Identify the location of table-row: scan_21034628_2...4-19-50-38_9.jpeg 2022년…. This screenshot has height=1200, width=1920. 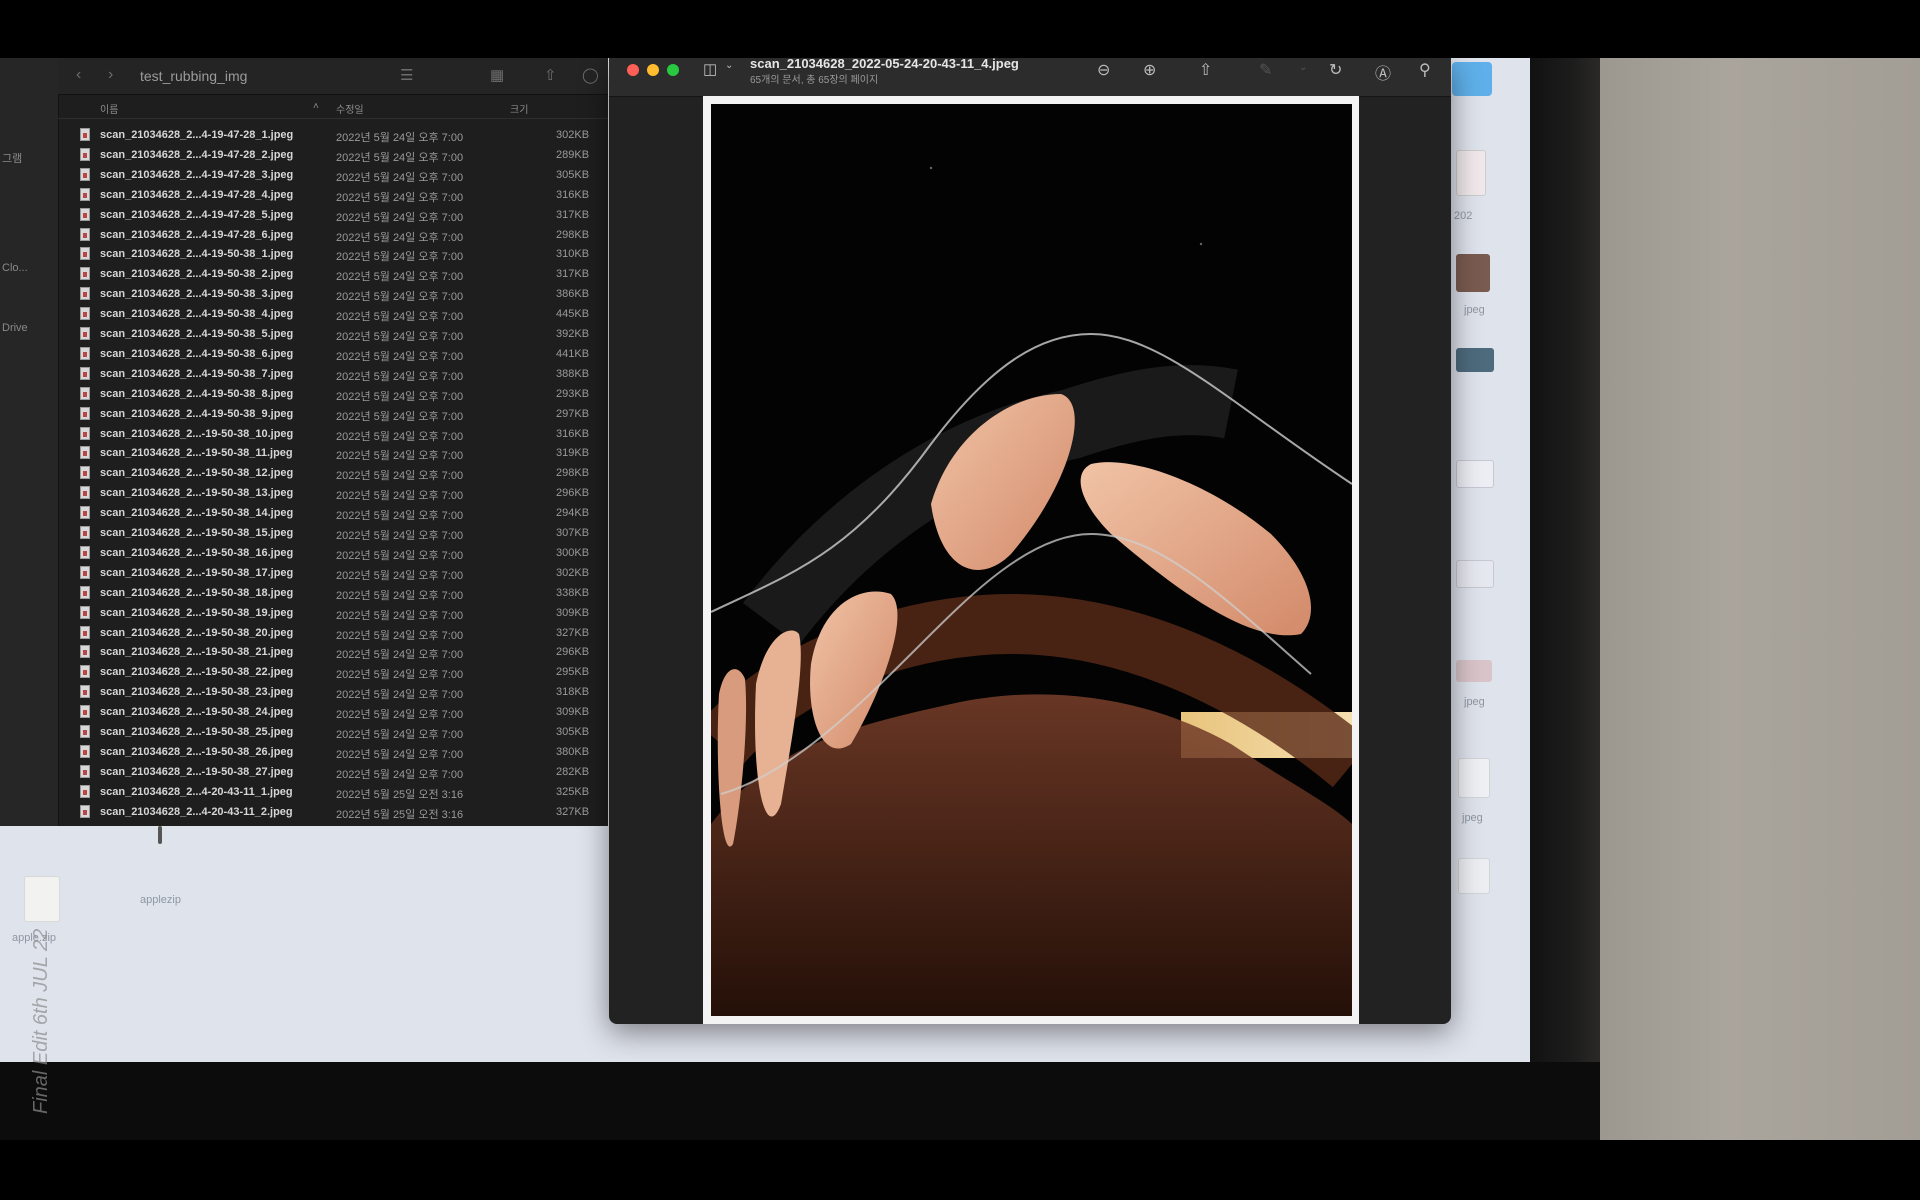
(333, 415).